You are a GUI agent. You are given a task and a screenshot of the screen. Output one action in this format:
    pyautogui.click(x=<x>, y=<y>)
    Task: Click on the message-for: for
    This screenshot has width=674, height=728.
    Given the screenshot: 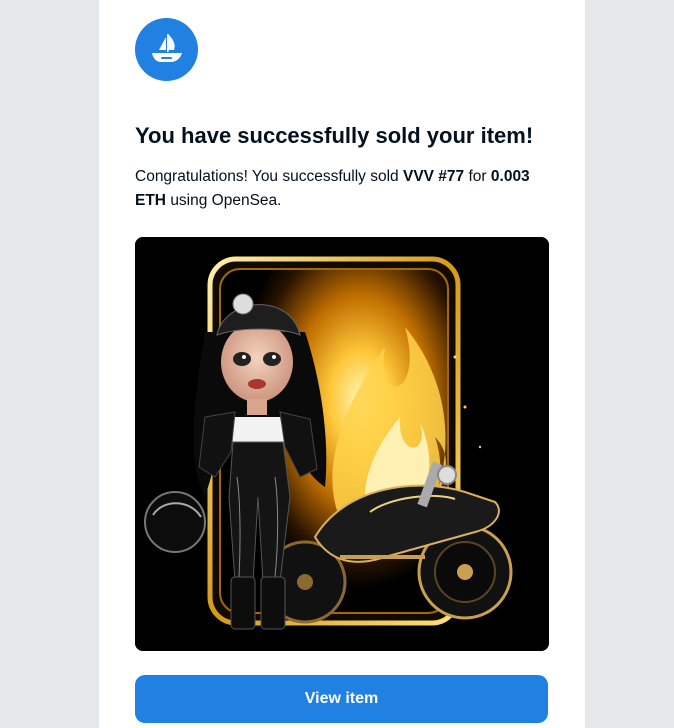 What is the action you would take?
    pyautogui.click(x=477, y=176)
    